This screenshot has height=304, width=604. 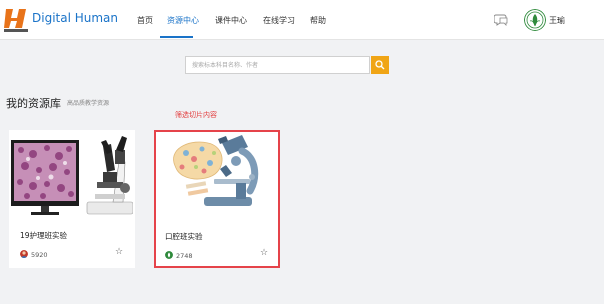 What do you see at coordinates (501, 20) in the screenshot?
I see `chat-icon` at bounding box center [501, 20].